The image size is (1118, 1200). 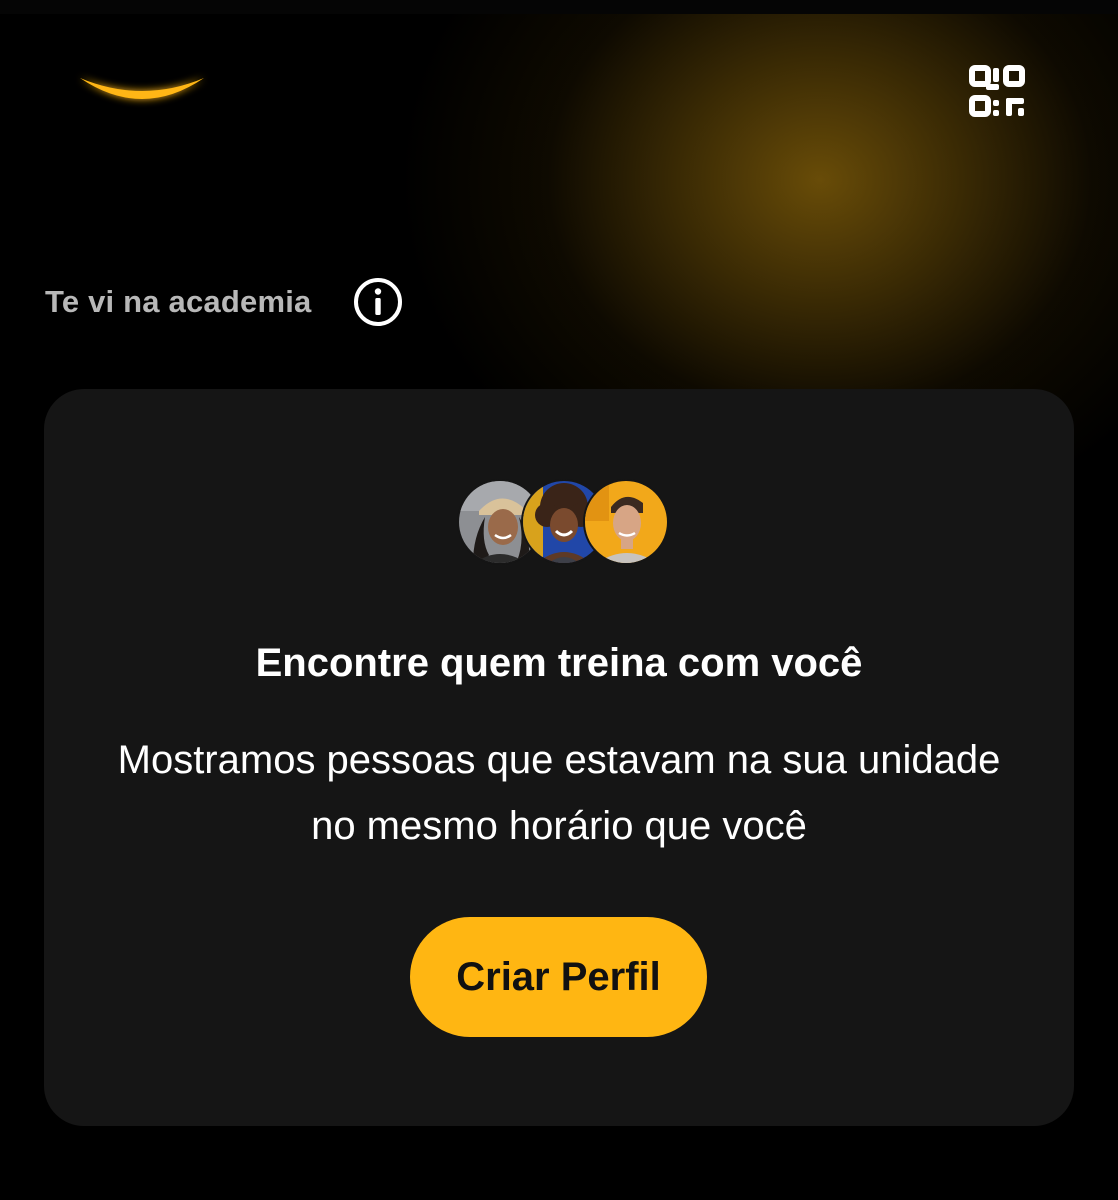 I want to click on qr-code-icon, so click(x=997, y=91).